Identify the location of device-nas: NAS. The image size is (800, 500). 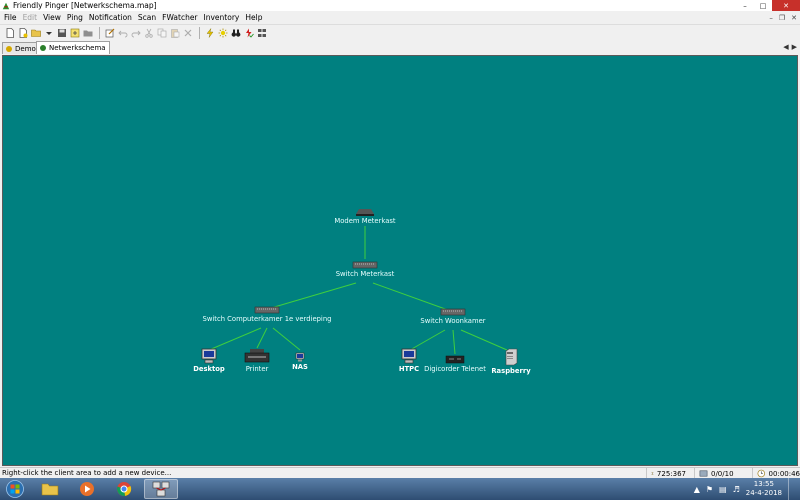
(300, 361).